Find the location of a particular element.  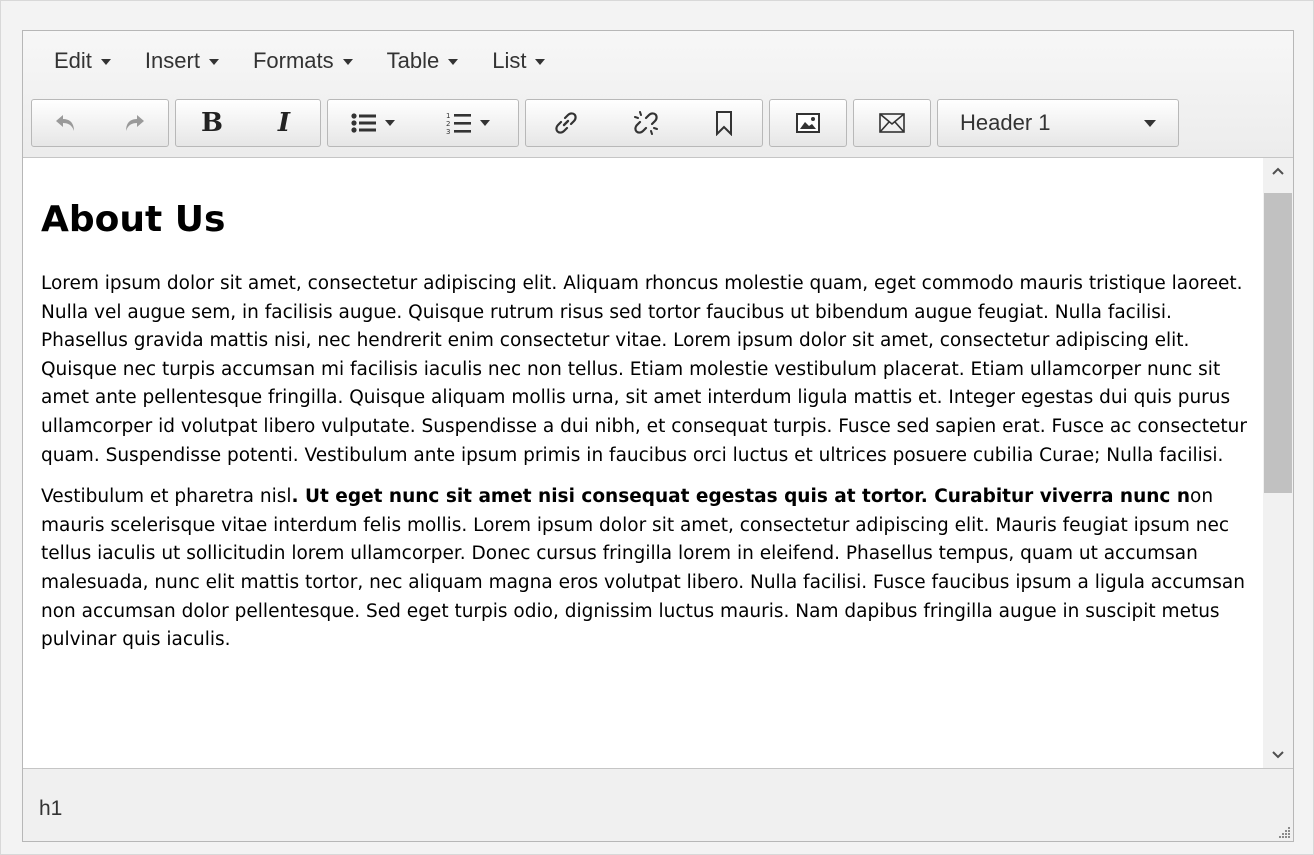

bold-icon: B is located at coordinates (212, 123).